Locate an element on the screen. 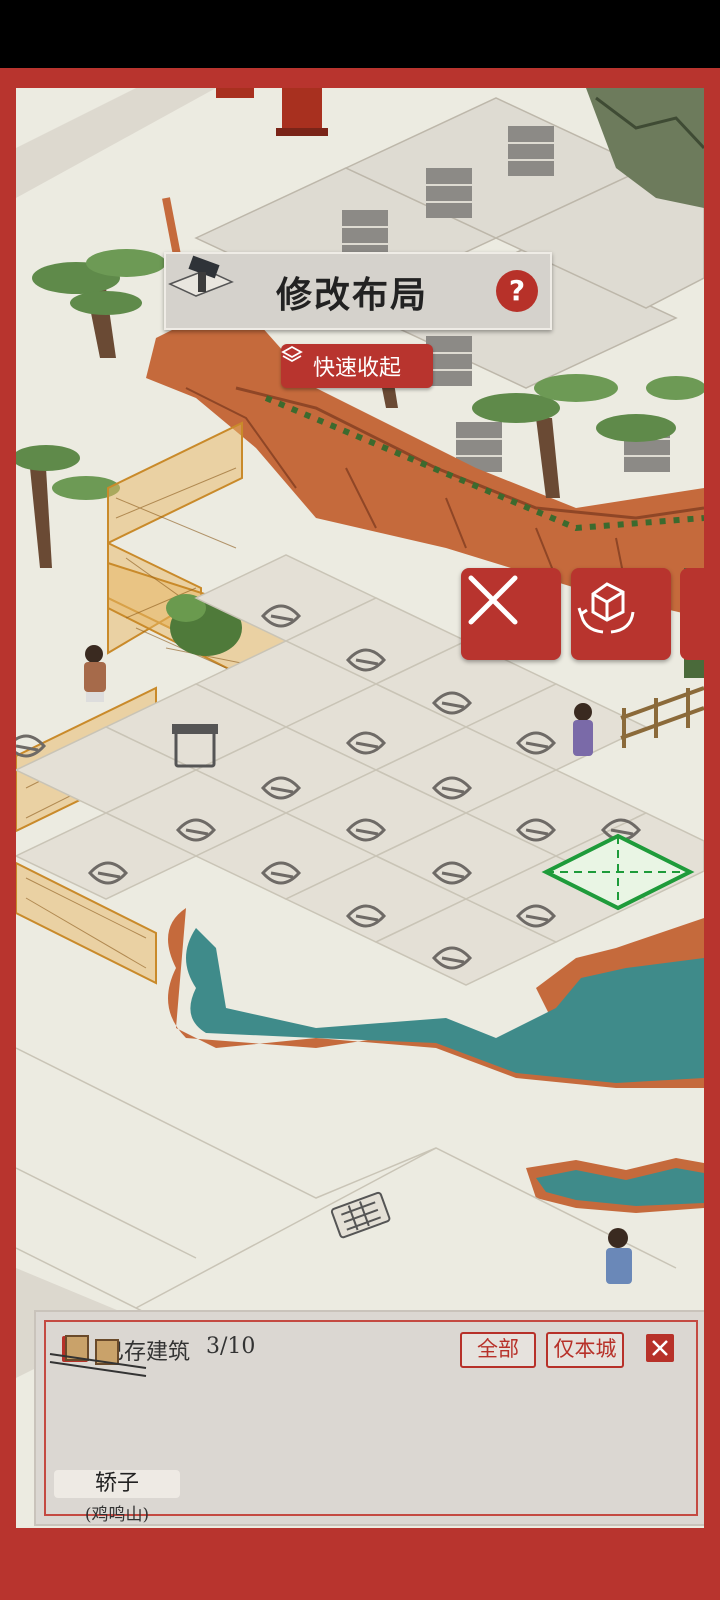 This screenshot has width=720, height=1600. hammer-icon is located at coordinates (201, 276).